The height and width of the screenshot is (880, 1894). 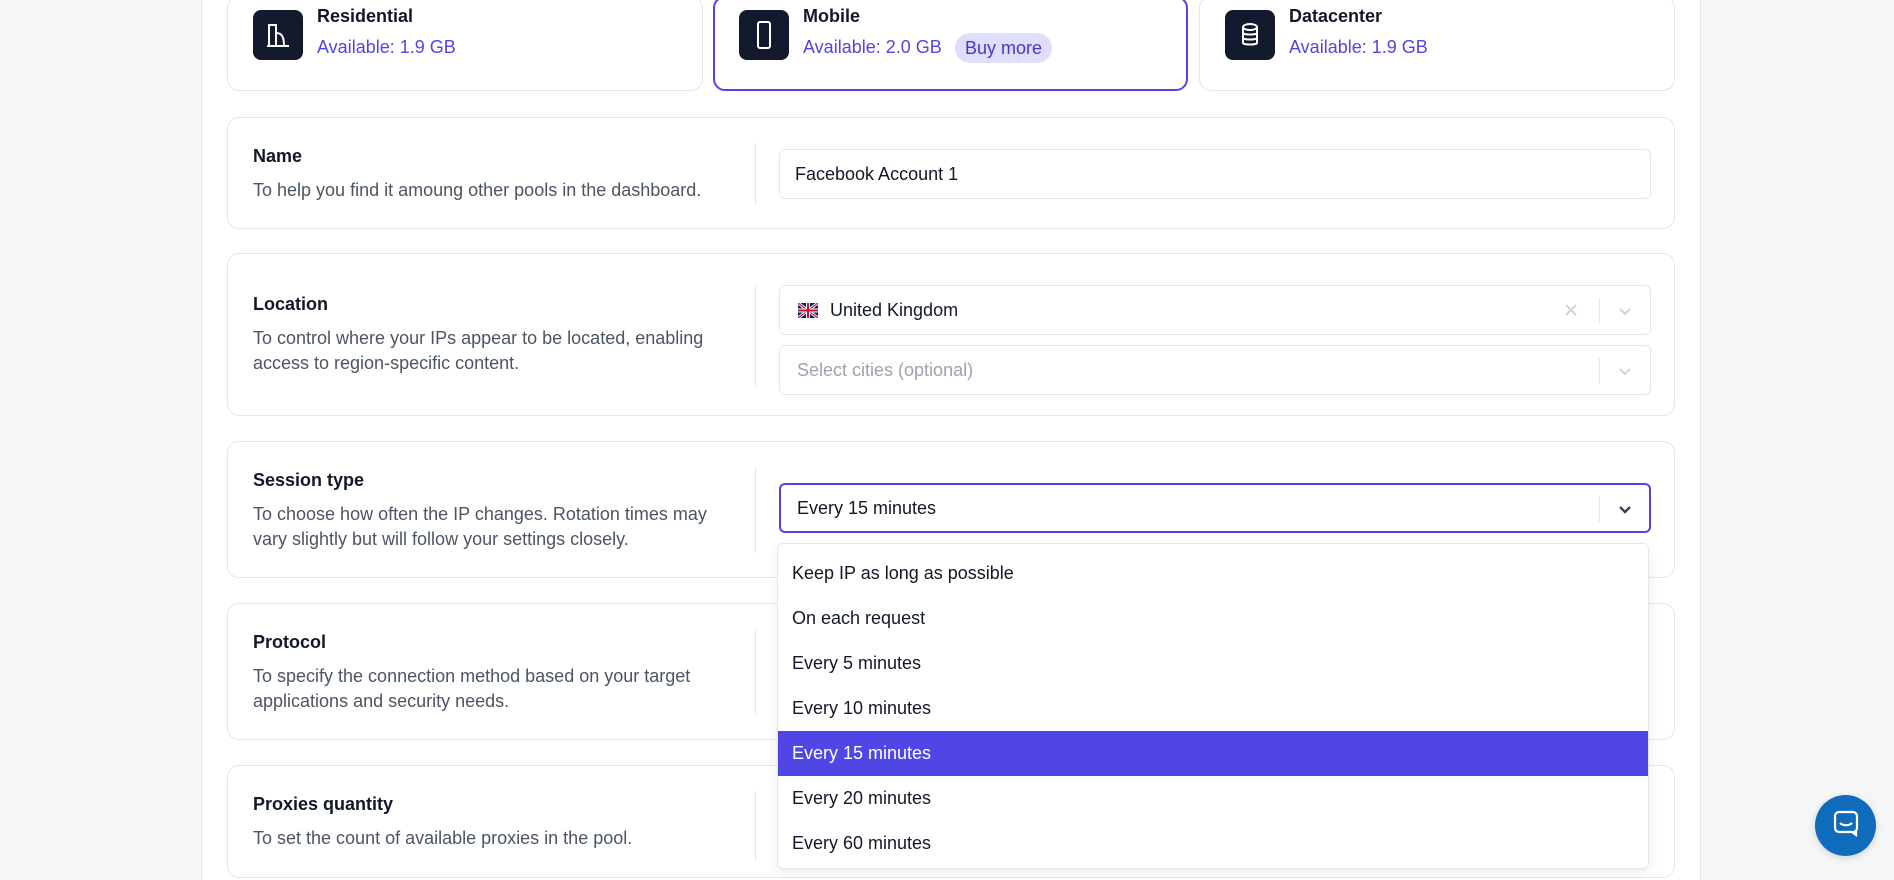 What do you see at coordinates (1213, 753) in the screenshot?
I see `dropdown-option-selected: Every 15 minutes` at bounding box center [1213, 753].